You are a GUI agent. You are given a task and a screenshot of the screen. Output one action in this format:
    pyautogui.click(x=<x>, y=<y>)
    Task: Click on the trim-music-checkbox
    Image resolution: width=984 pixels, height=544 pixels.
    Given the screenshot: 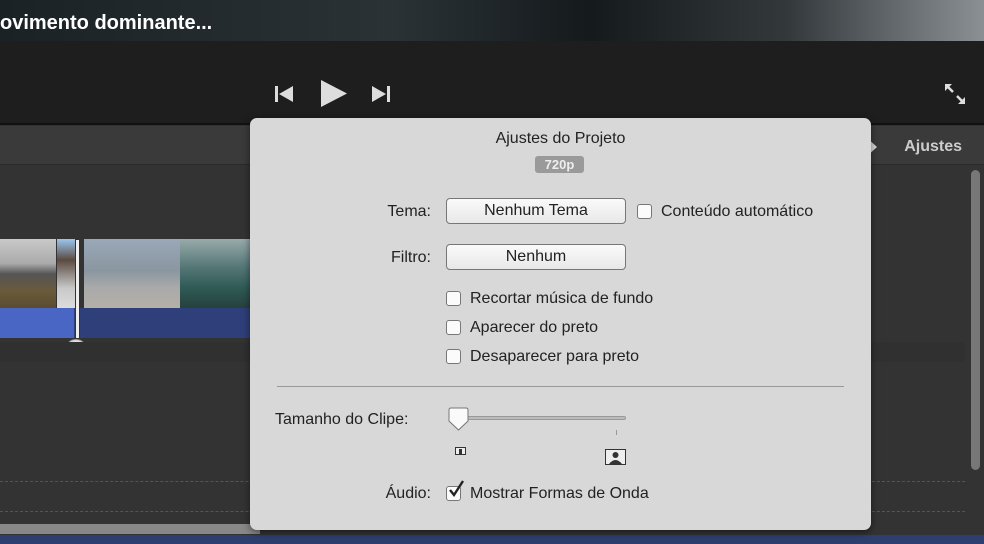 What is the action you would take?
    pyautogui.click(x=453, y=298)
    